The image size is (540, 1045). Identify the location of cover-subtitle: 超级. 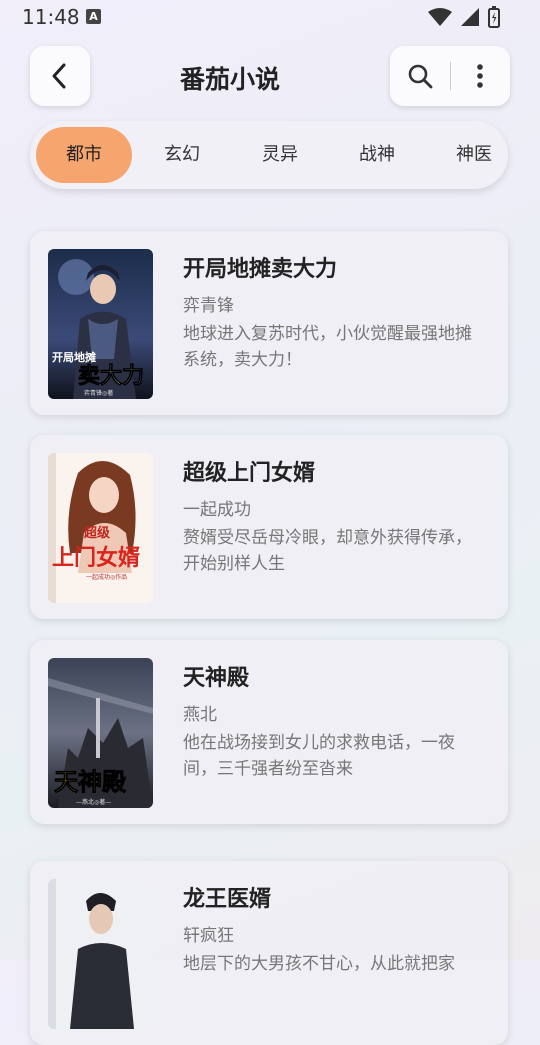
(97, 533).